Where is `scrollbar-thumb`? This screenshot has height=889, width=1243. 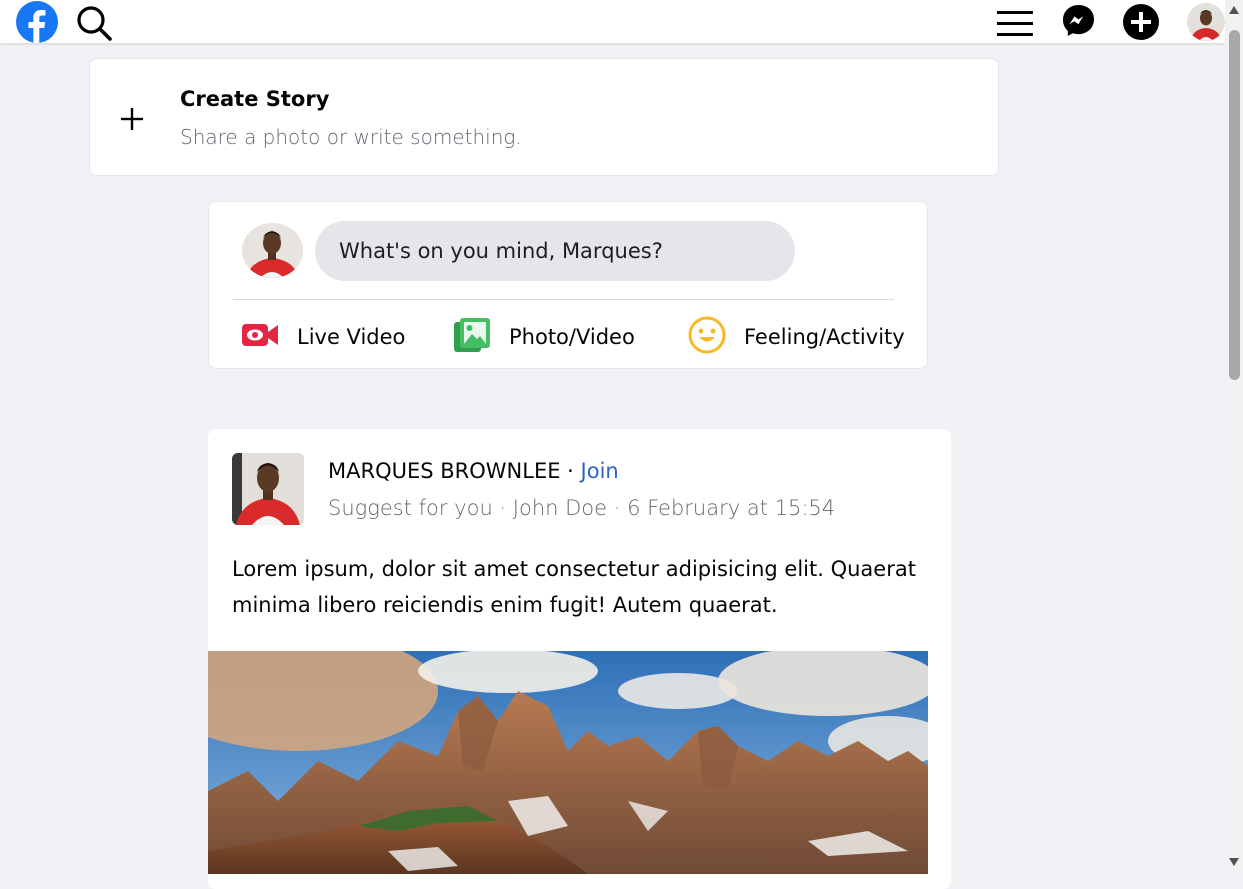 scrollbar-thumb is located at coordinates (1234, 205).